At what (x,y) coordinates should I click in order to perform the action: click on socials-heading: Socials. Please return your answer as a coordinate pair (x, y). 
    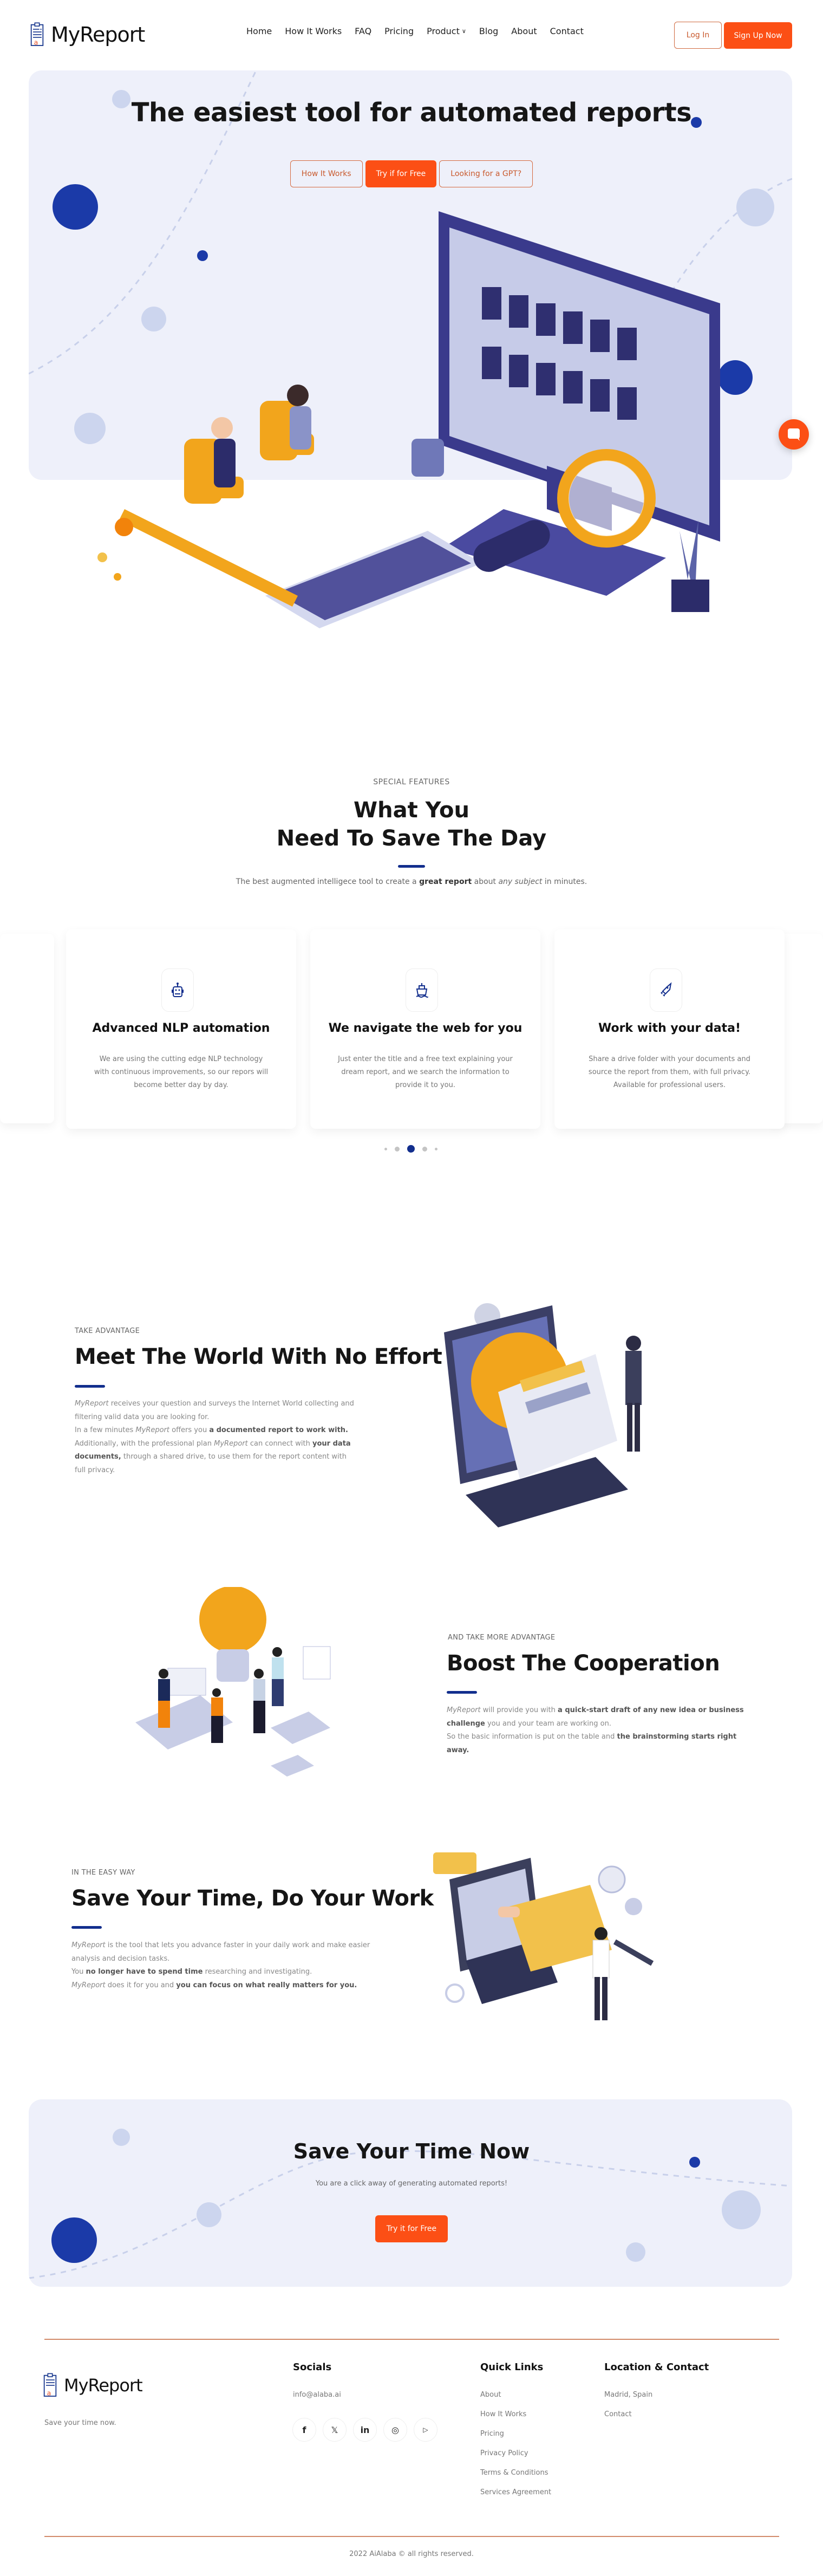
    Looking at the image, I should click on (313, 2367).